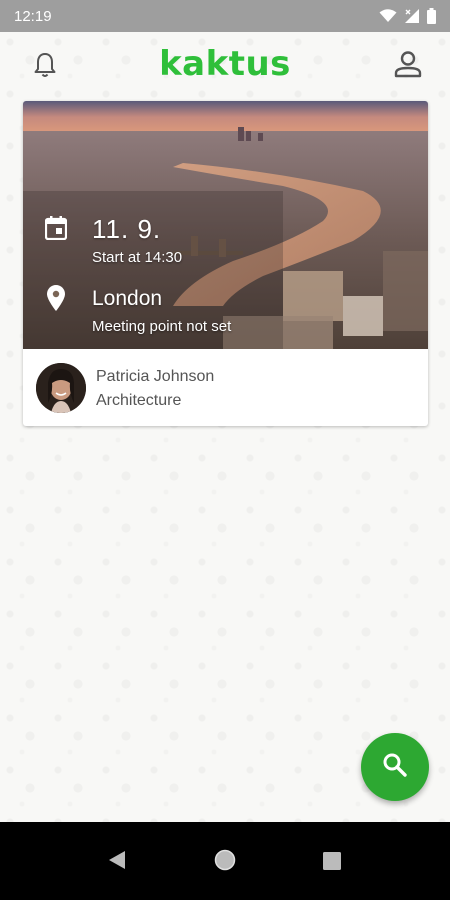  Describe the element at coordinates (127, 229) in the screenshot. I see `event-date: 11. 9.` at that location.